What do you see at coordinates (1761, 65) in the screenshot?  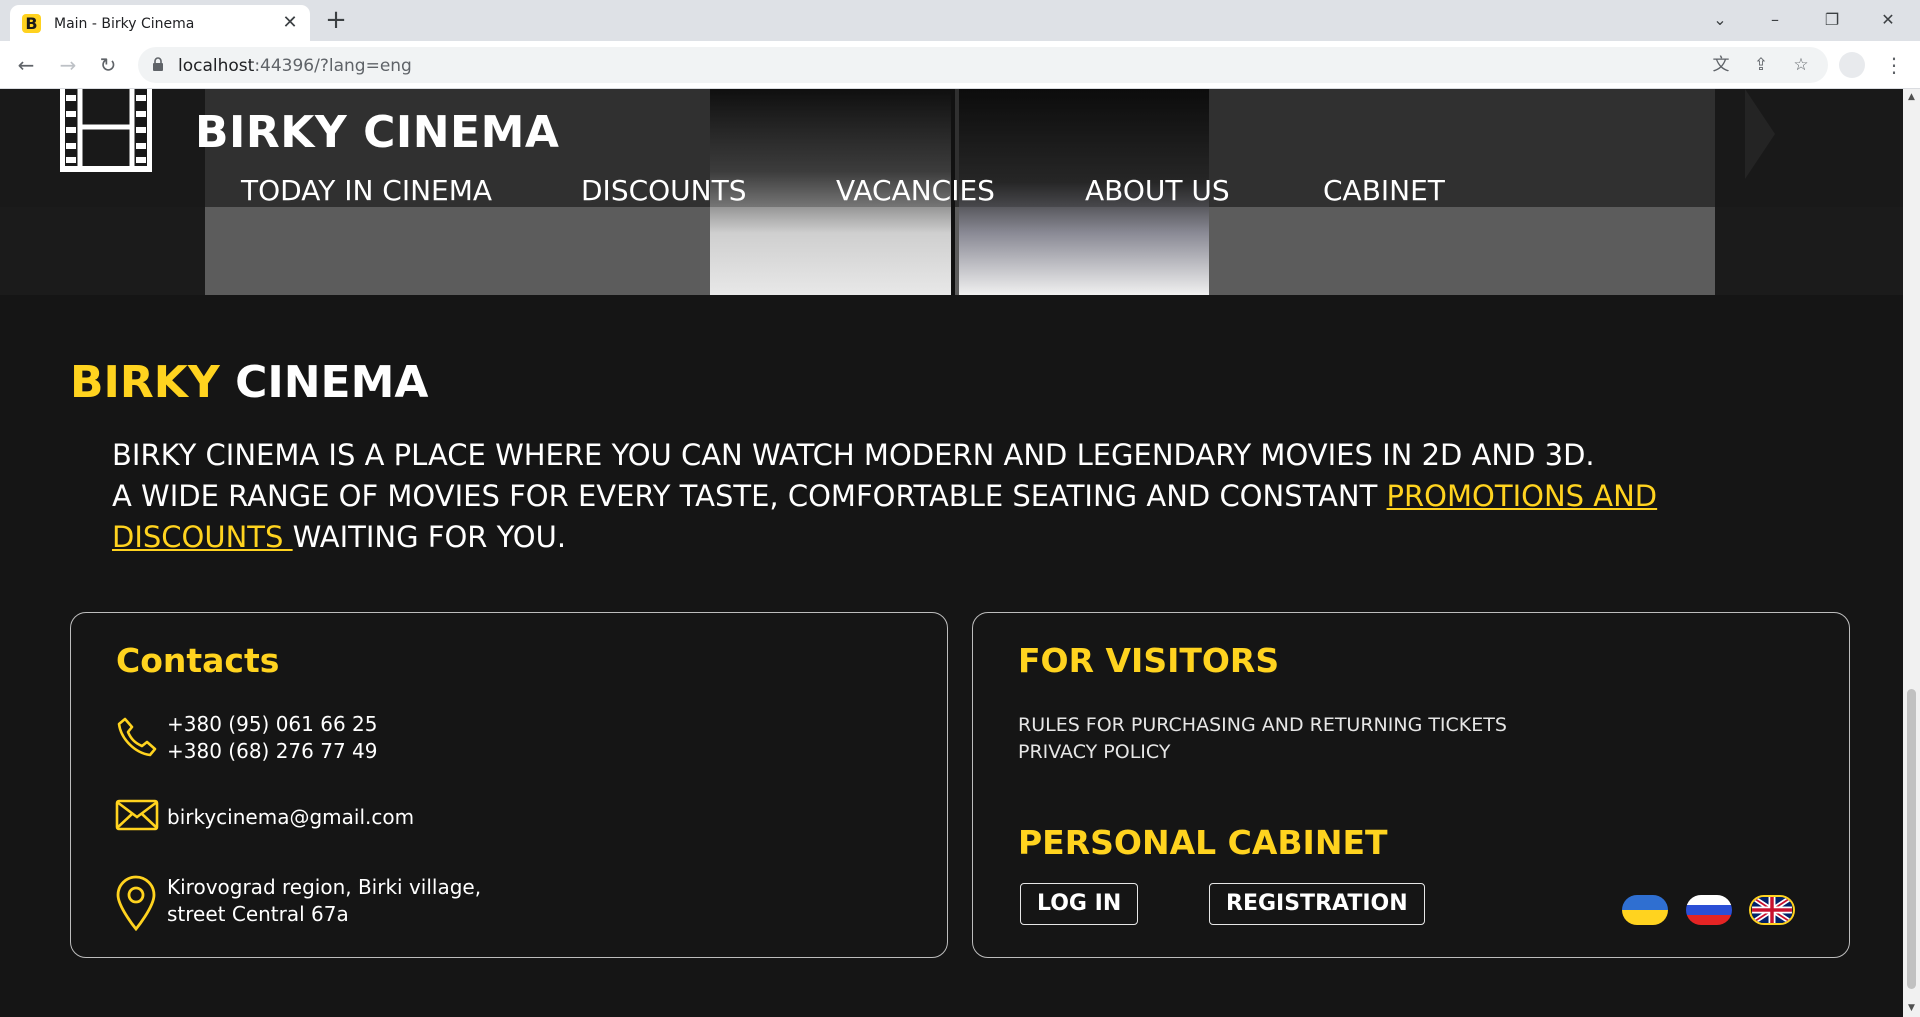 I see `share-icon: ⇪` at bounding box center [1761, 65].